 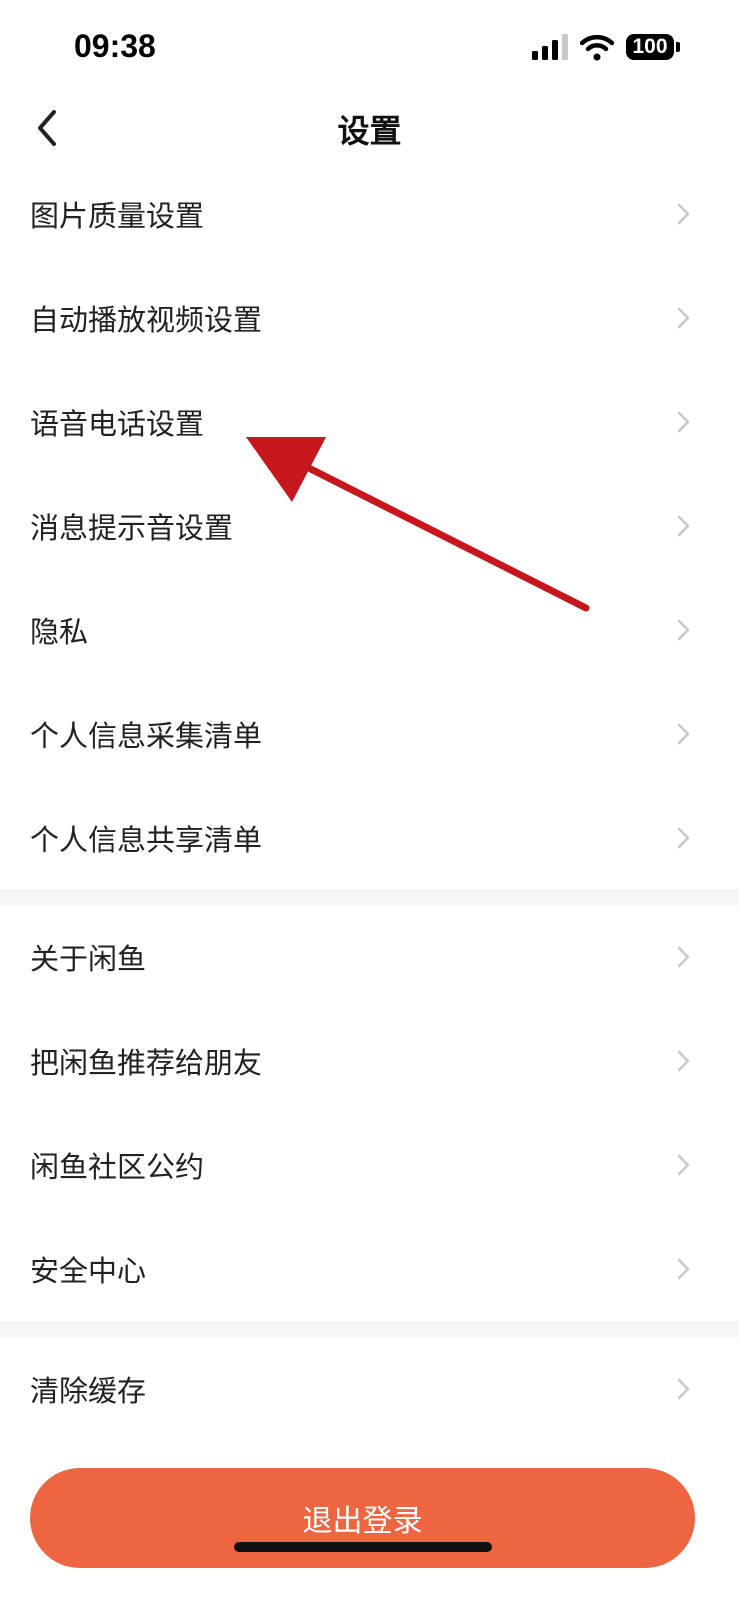 What do you see at coordinates (88, 959) in the screenshot?
I see `settings-item-label: 关于闲鱼` at bounding box center [88, 959].